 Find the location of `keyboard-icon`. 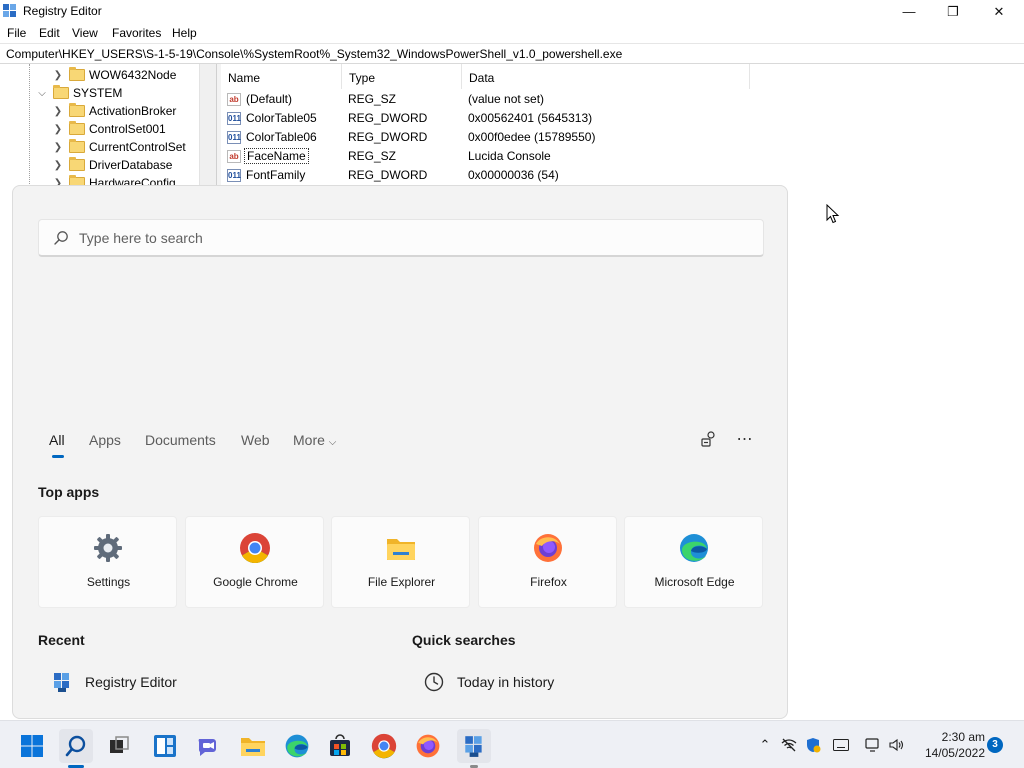

keyboard-icon is located at coordinates (841, 745).